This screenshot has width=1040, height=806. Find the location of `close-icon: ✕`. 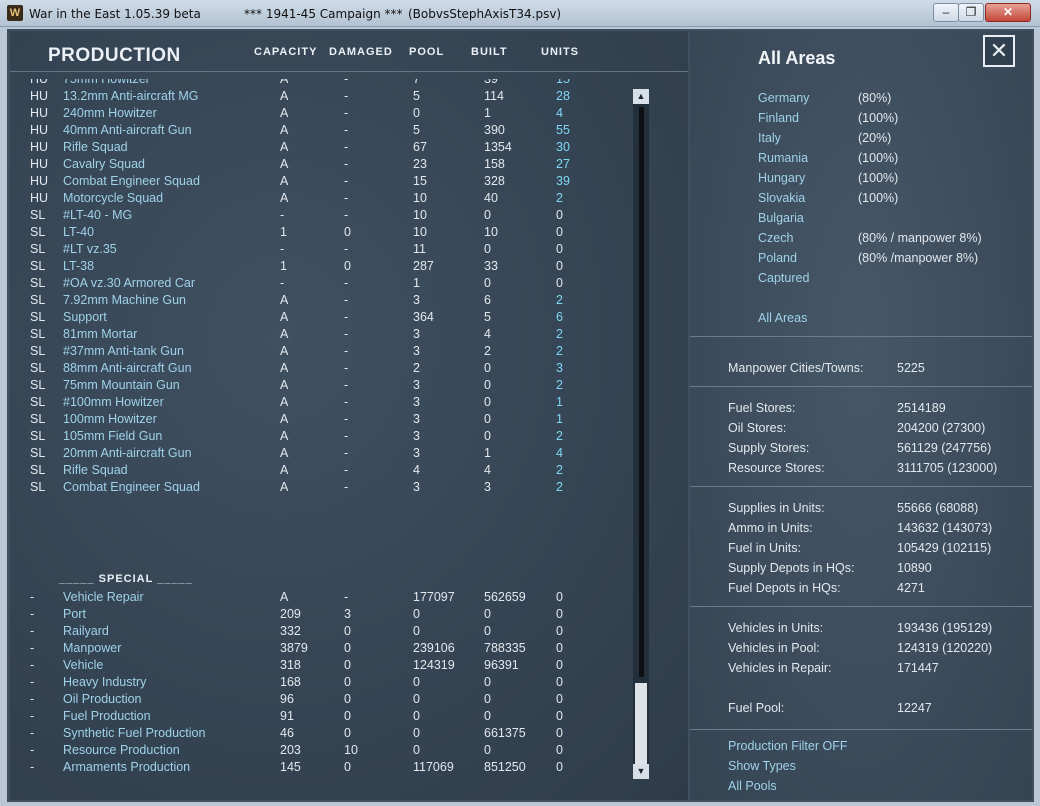

close-icon: ✕ is located at coordinates (999, 51).